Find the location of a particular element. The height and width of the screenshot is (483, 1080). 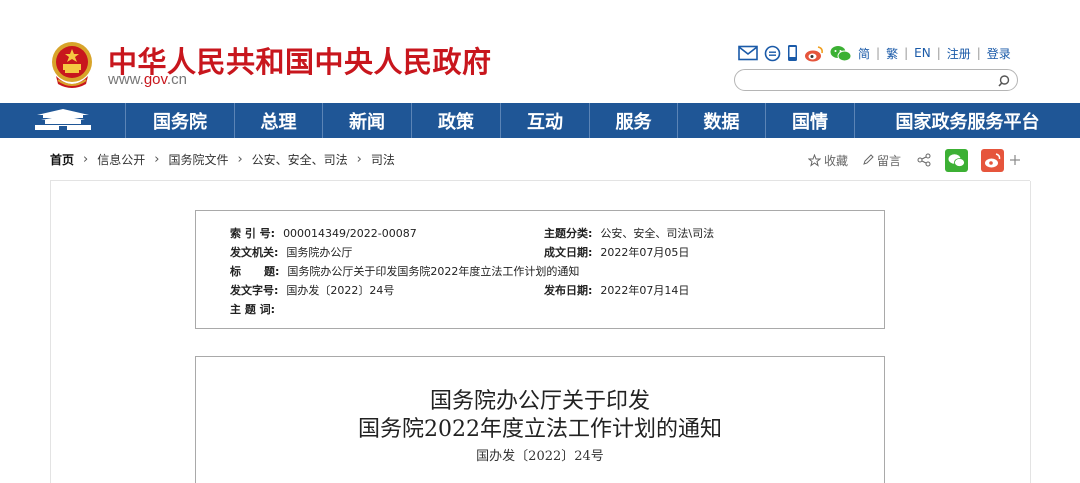

main-nav: 国务院 总理 新闻 政策 互动 服务 数据 国情 国家政务服务平台 is located at coordinates (540, 120).